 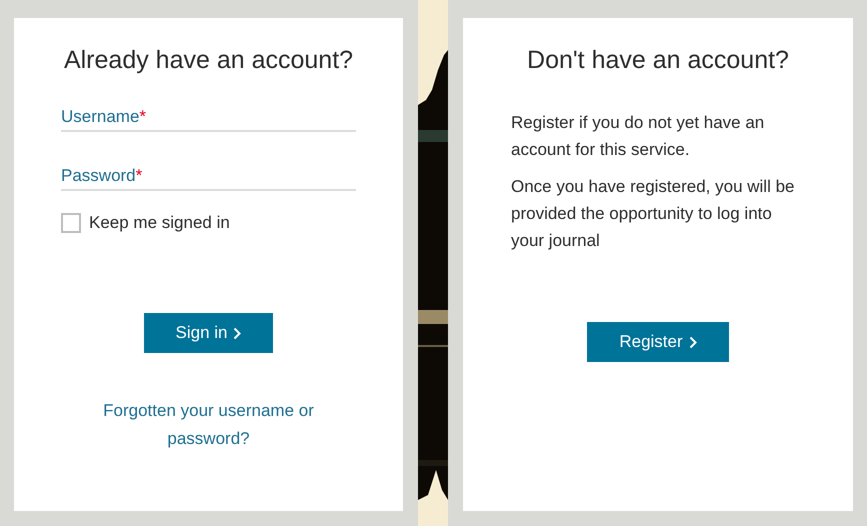 I want to click on card-title: Don't have an account?, so click(x=658, y=60).